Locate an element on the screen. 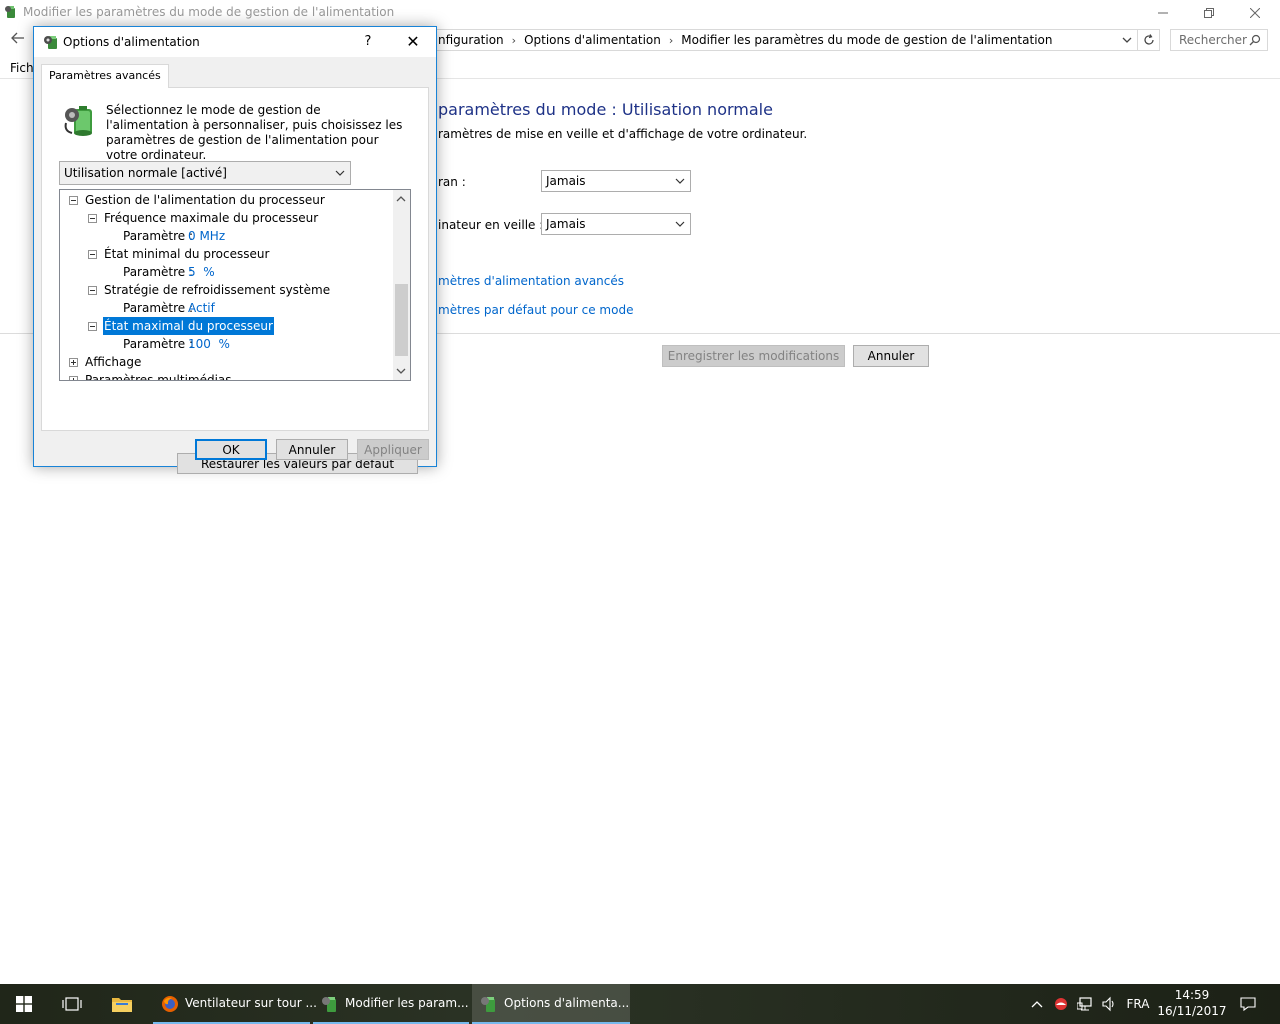 This screenshot has height=1024, width=1280. advanced-settings-link: mètres d'alimentation avancés is located at coordinates (531, 281).